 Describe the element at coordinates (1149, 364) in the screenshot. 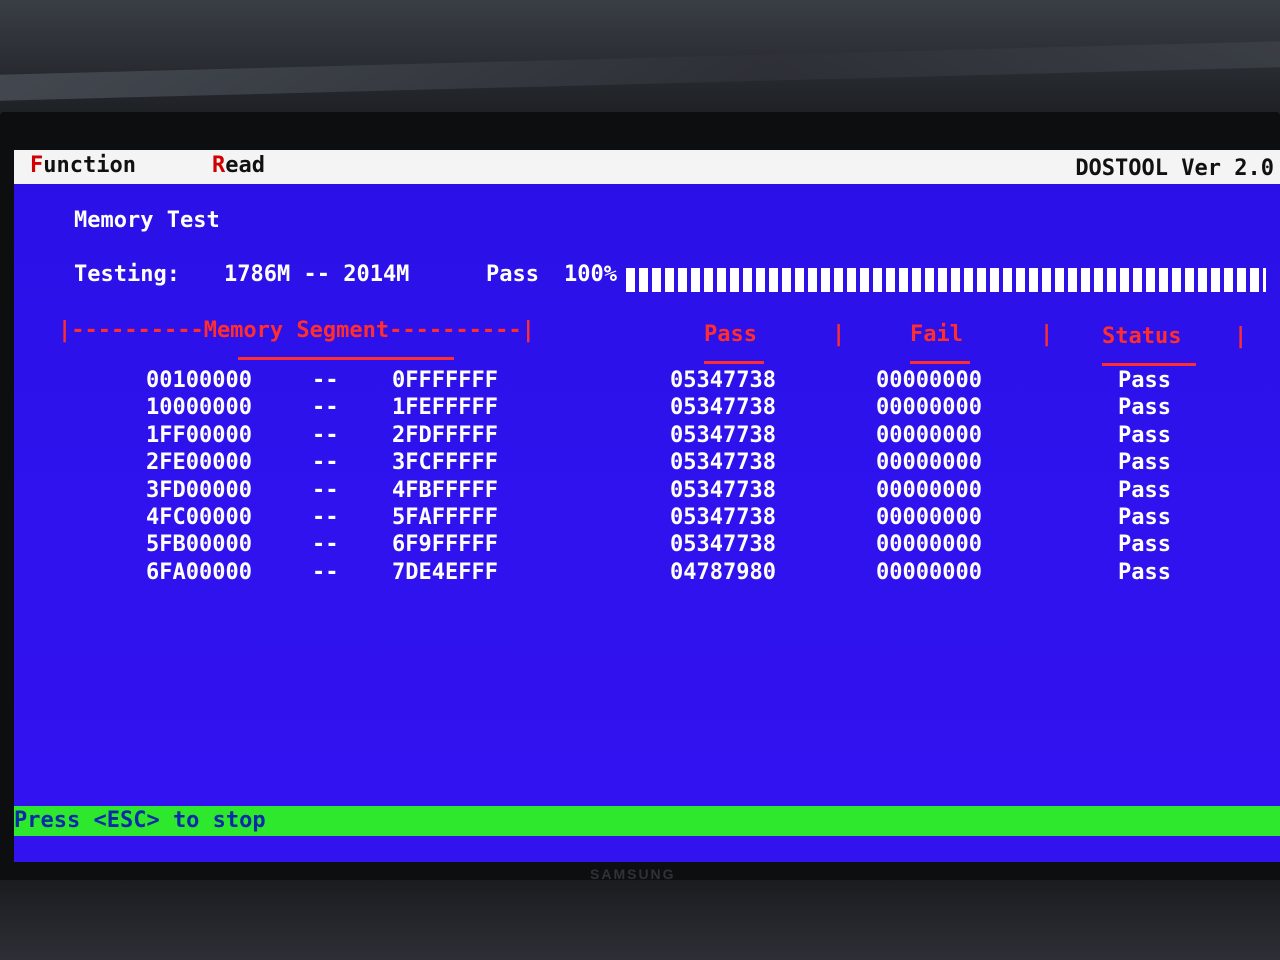

I see `status-underline` at that location.